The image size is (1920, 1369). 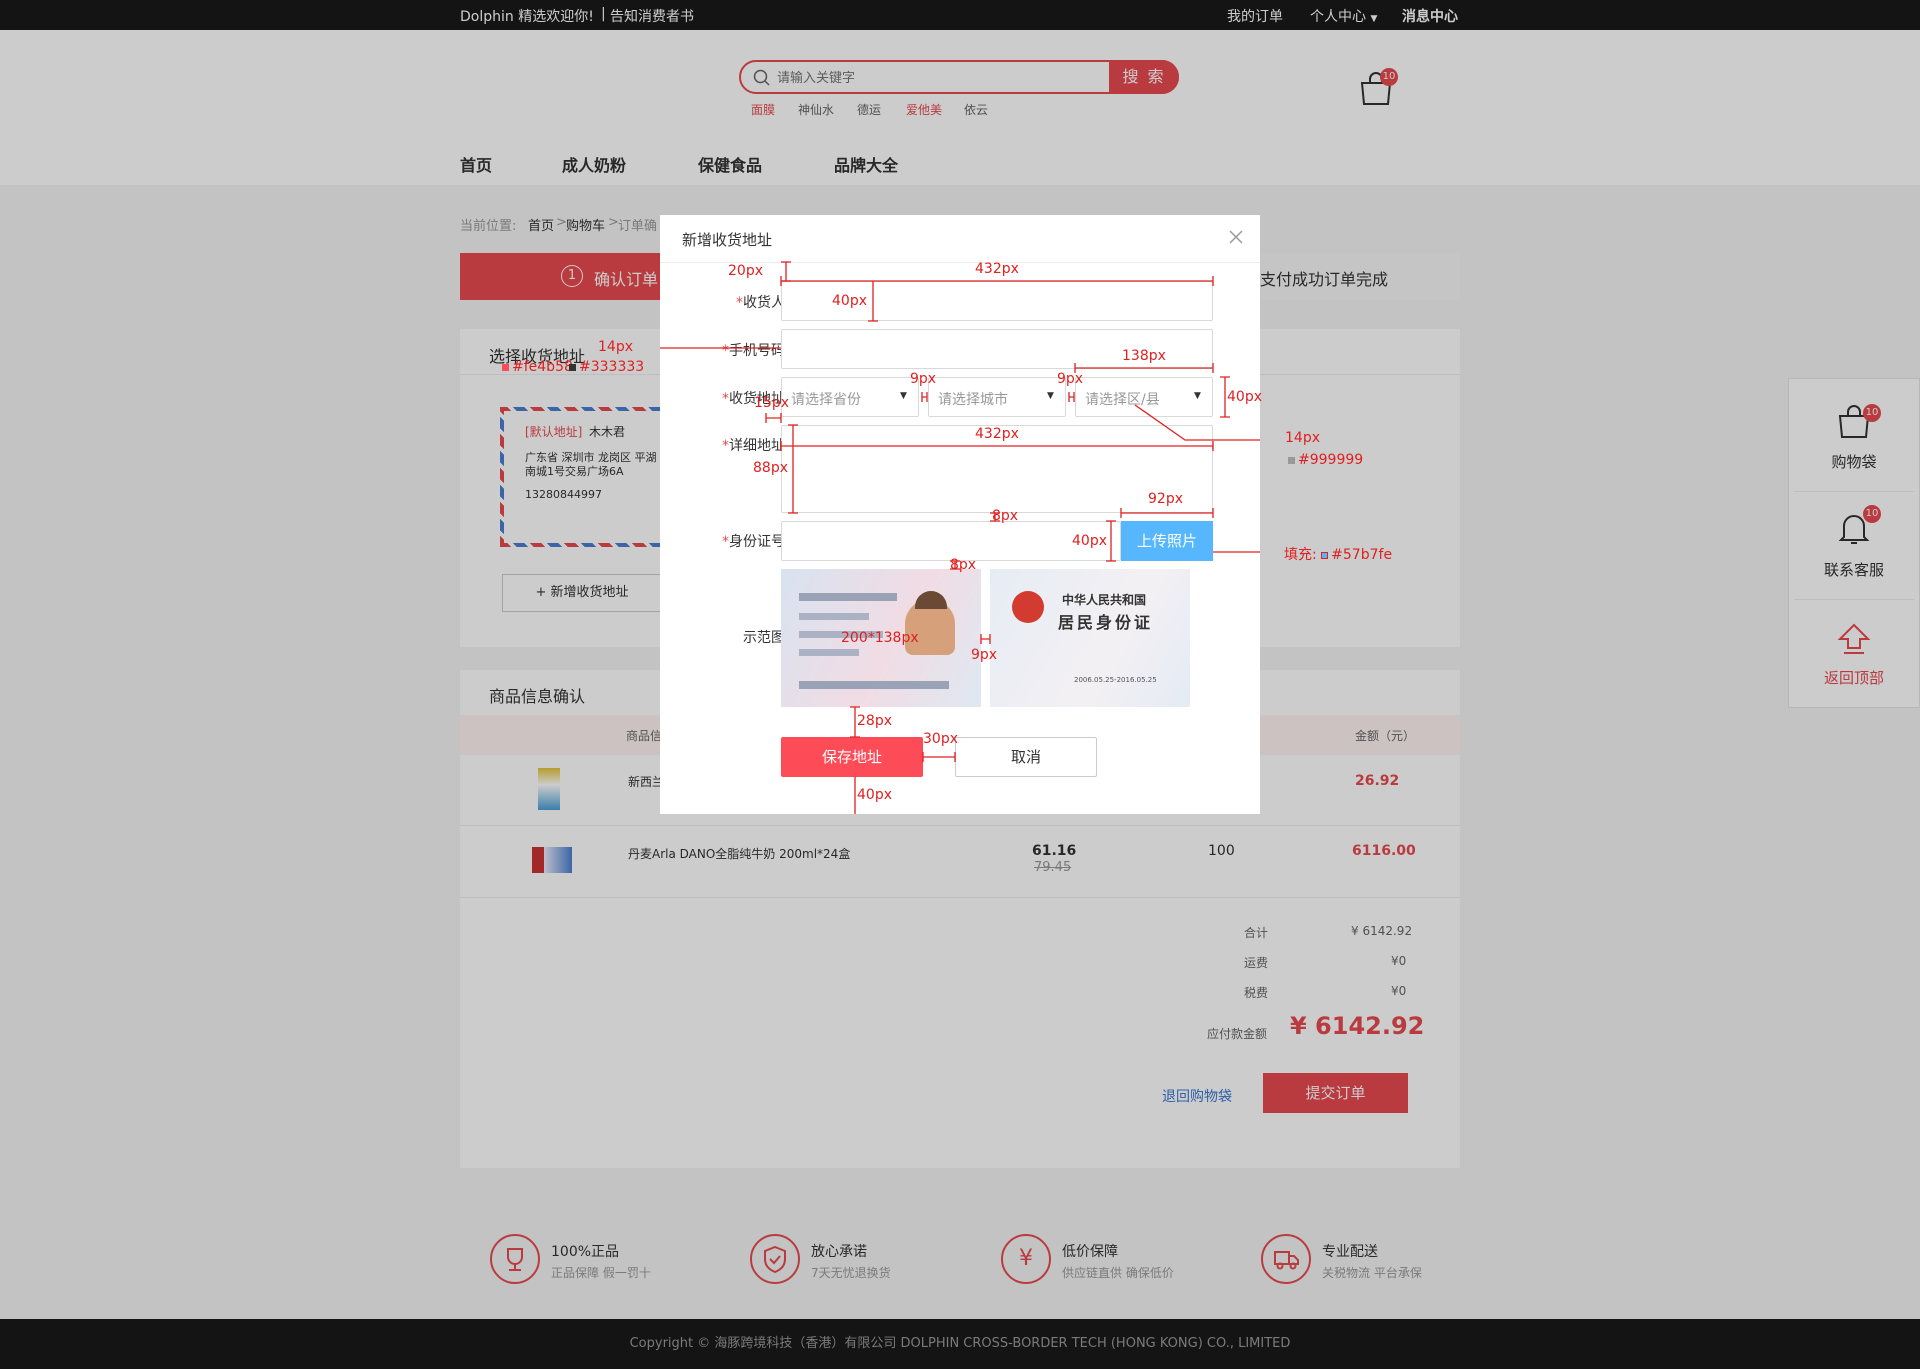 What do you see at coordinates (1165, 499) in the screenshot?
I see `dimension-annotation: 92px` at bounding box center [1165, 499].